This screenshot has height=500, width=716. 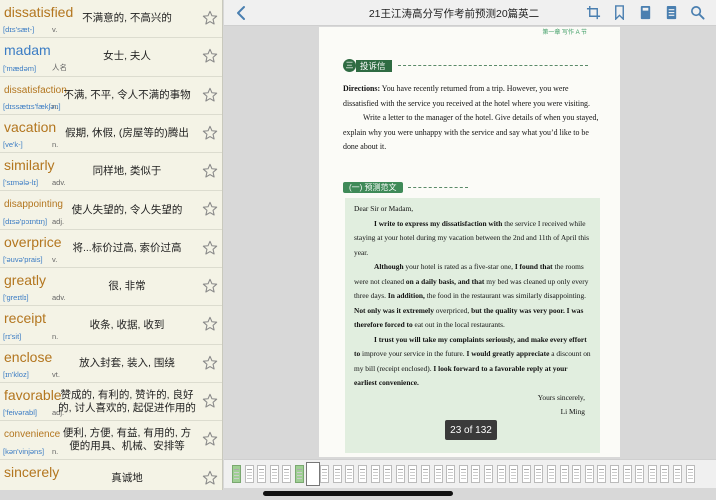 I want to click on vocab-row: receipt [rɪ'sit] n. 收条, 收据, 收到, so click(x=111, y=325).